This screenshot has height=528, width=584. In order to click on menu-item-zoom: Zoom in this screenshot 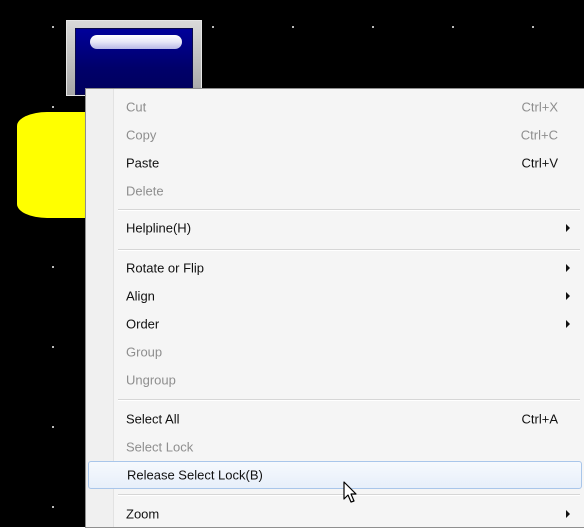, I will do `click(335, 514)`.